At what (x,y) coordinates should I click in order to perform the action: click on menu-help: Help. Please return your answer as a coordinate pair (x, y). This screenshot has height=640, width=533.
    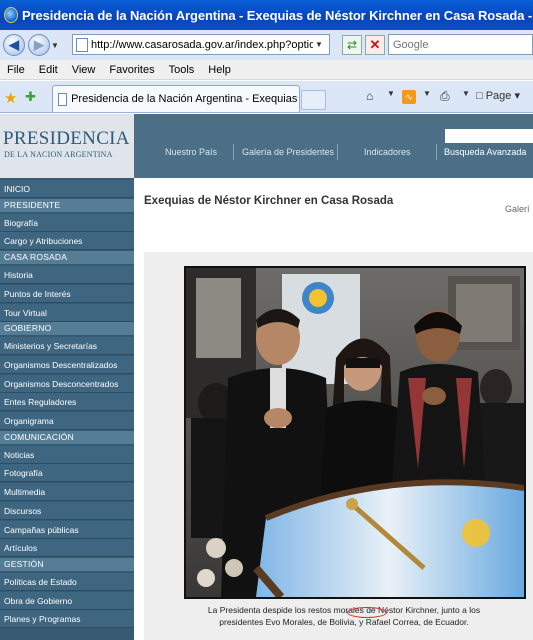
    Looking at the image, I should click on (219, 70).